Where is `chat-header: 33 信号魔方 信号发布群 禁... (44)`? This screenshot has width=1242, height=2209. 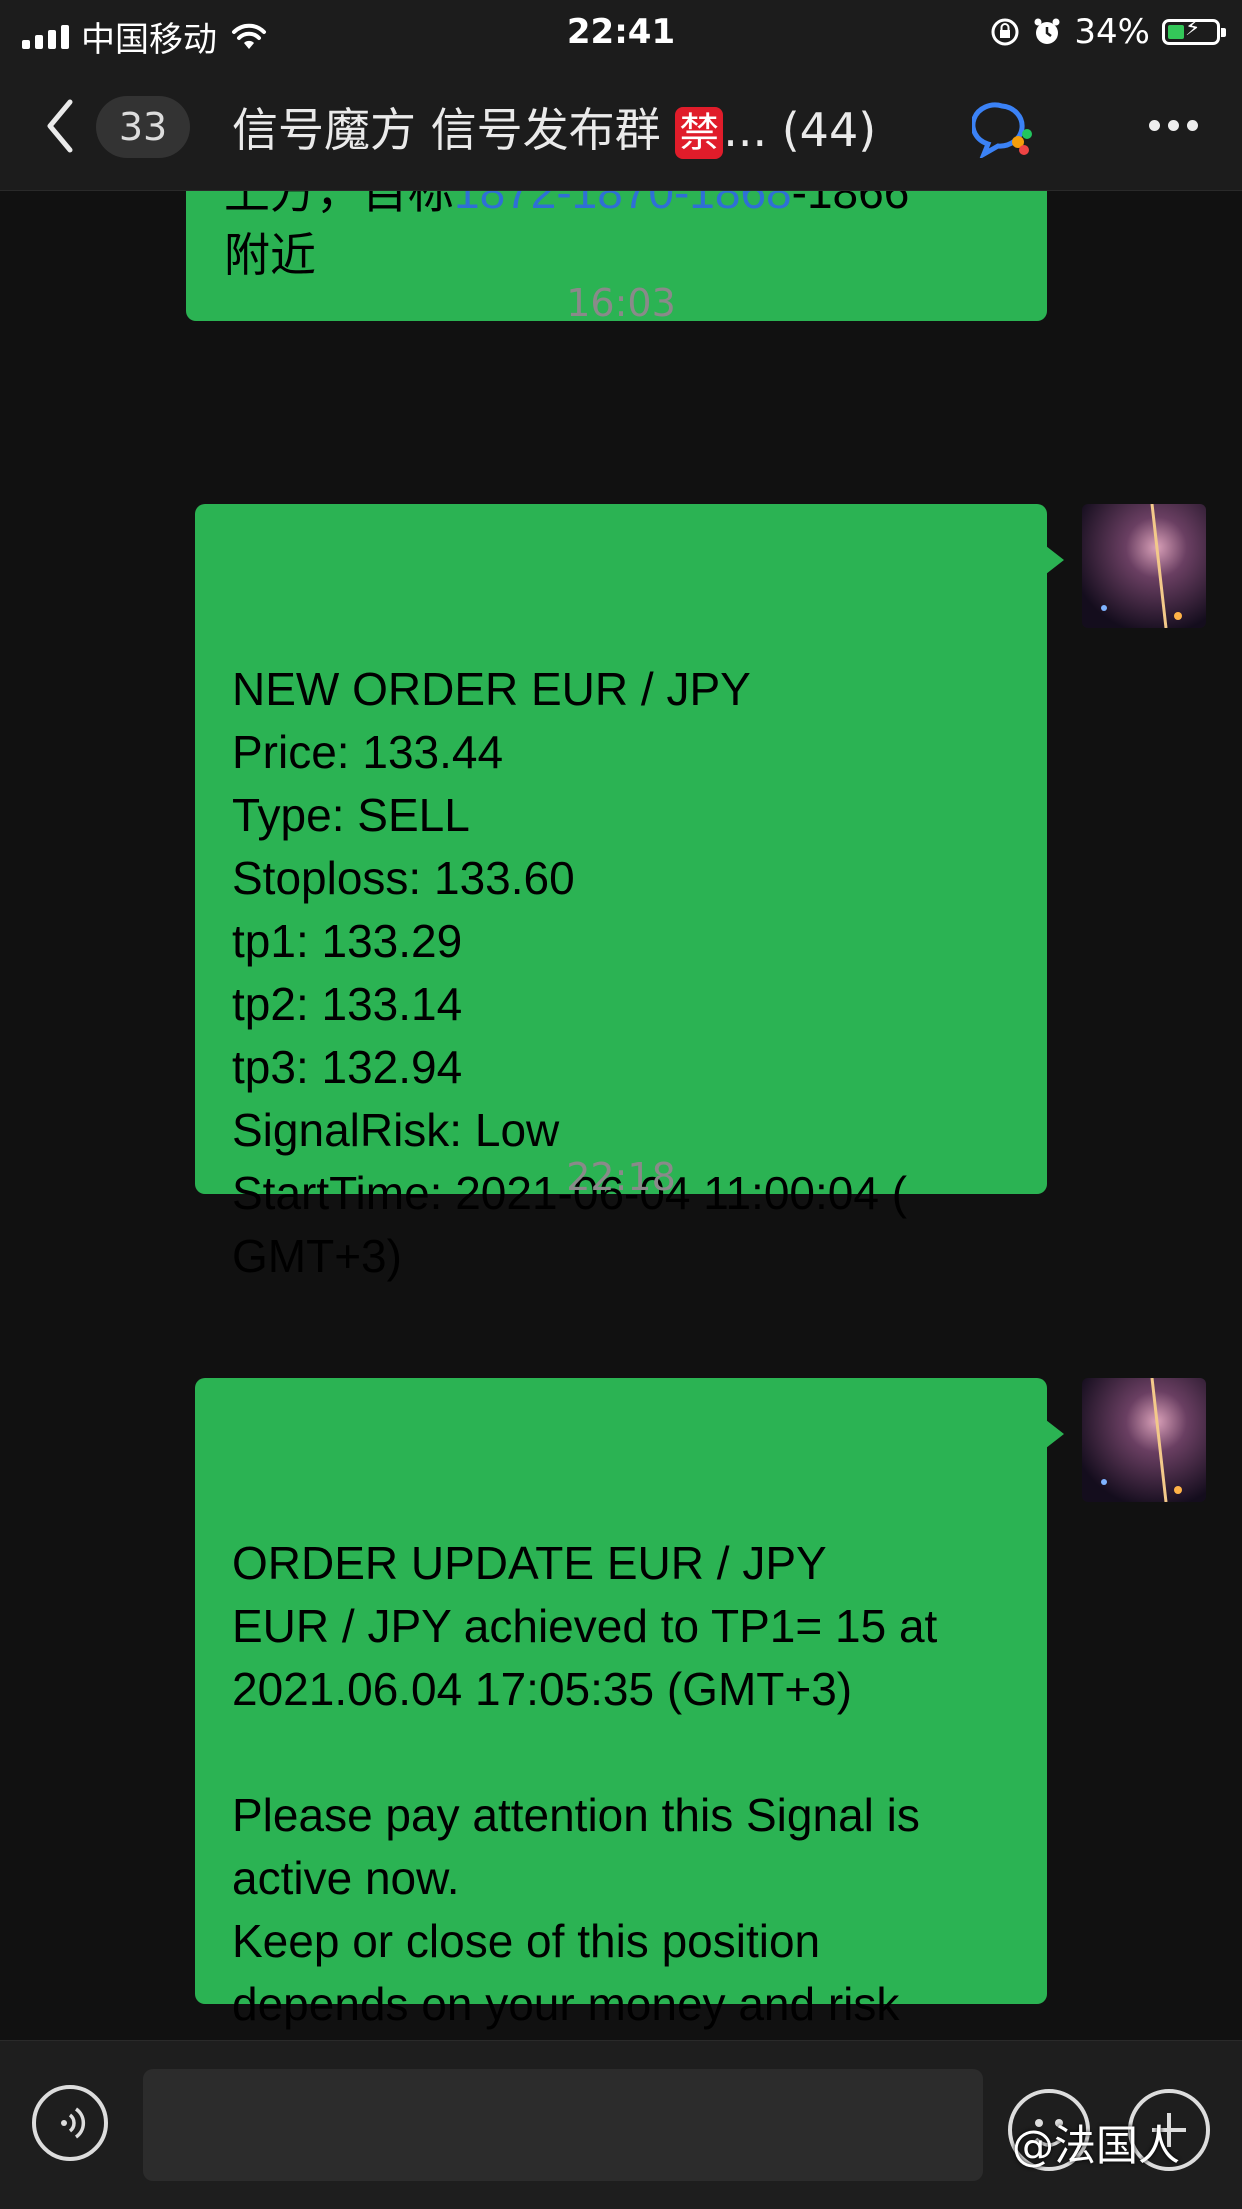
chat-header: 33 信号魔方 信号发布群 禁... (44) is located at coordinates (621, 127).